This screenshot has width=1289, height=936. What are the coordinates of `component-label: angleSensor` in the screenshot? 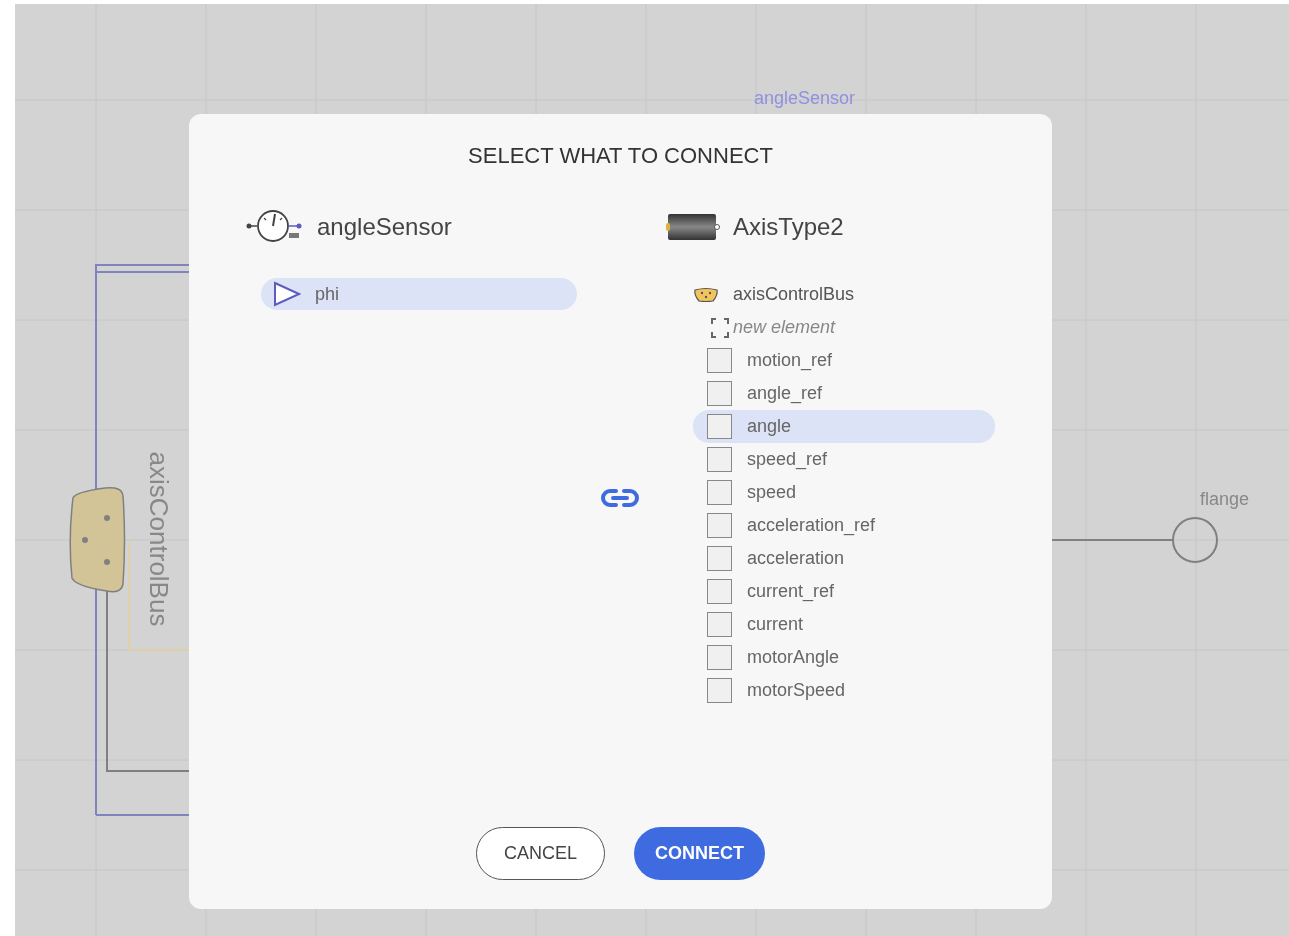 It's located at (805, 98).